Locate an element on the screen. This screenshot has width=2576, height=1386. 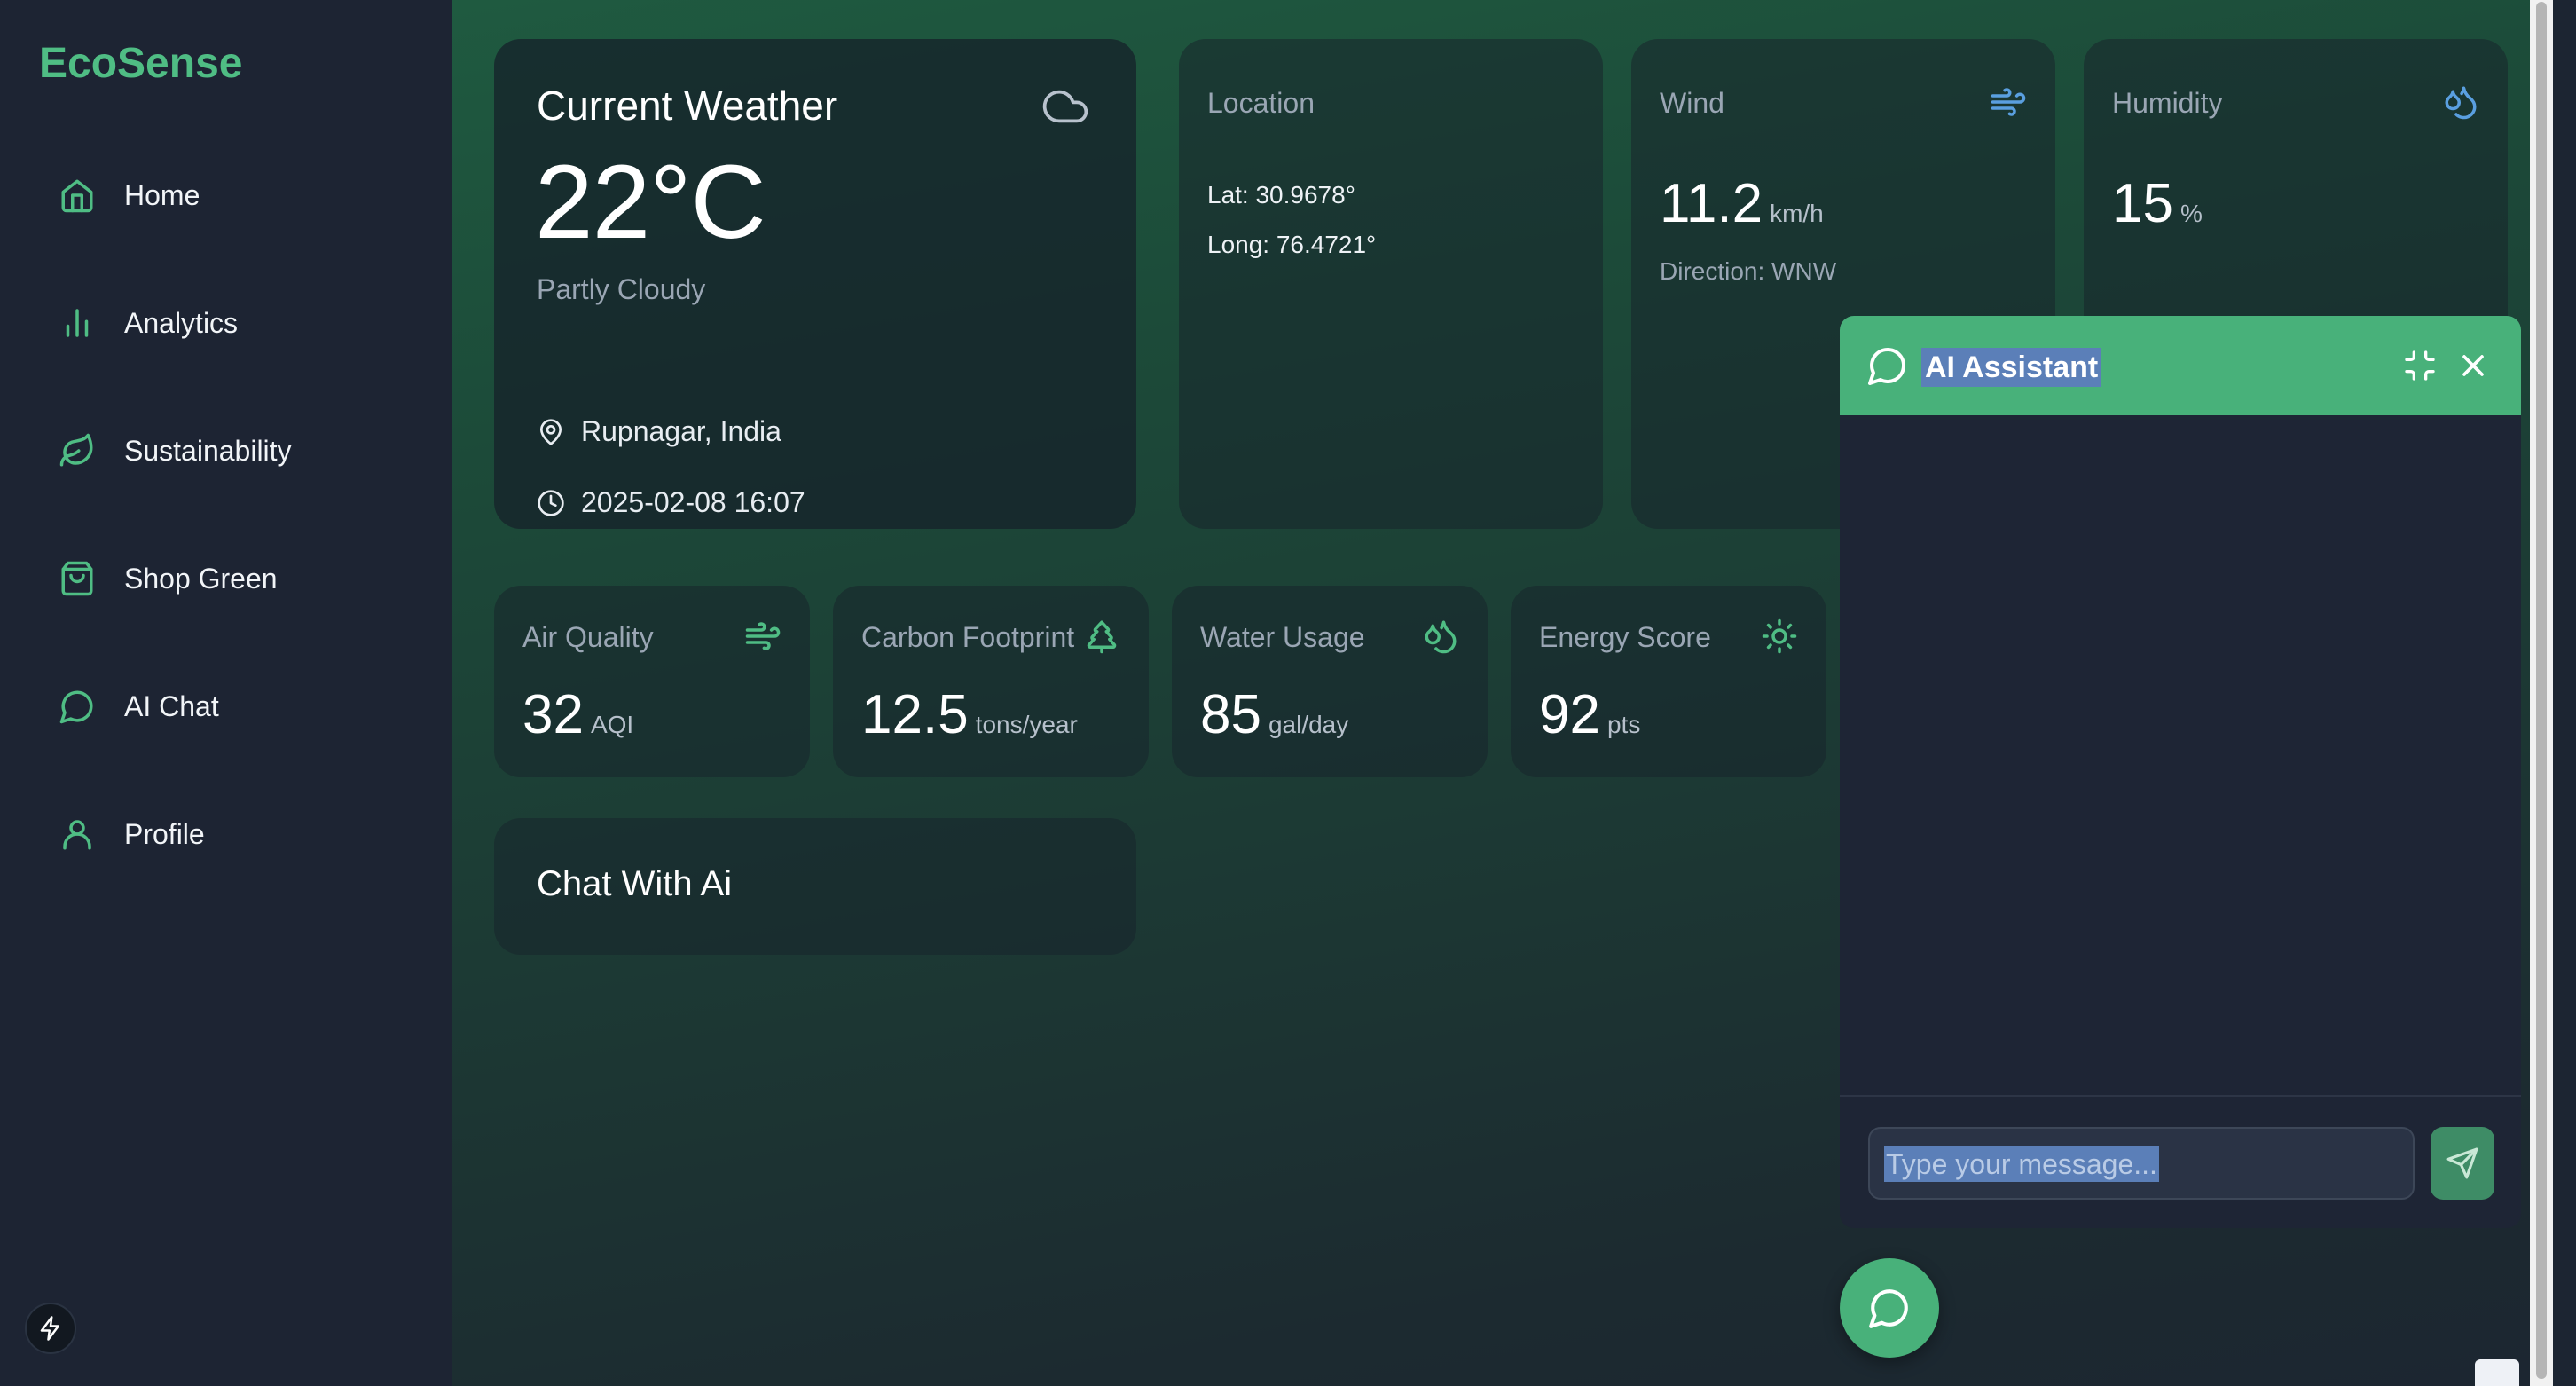
metric-label: Carbon Footprint is located at coordinates (968, 637).